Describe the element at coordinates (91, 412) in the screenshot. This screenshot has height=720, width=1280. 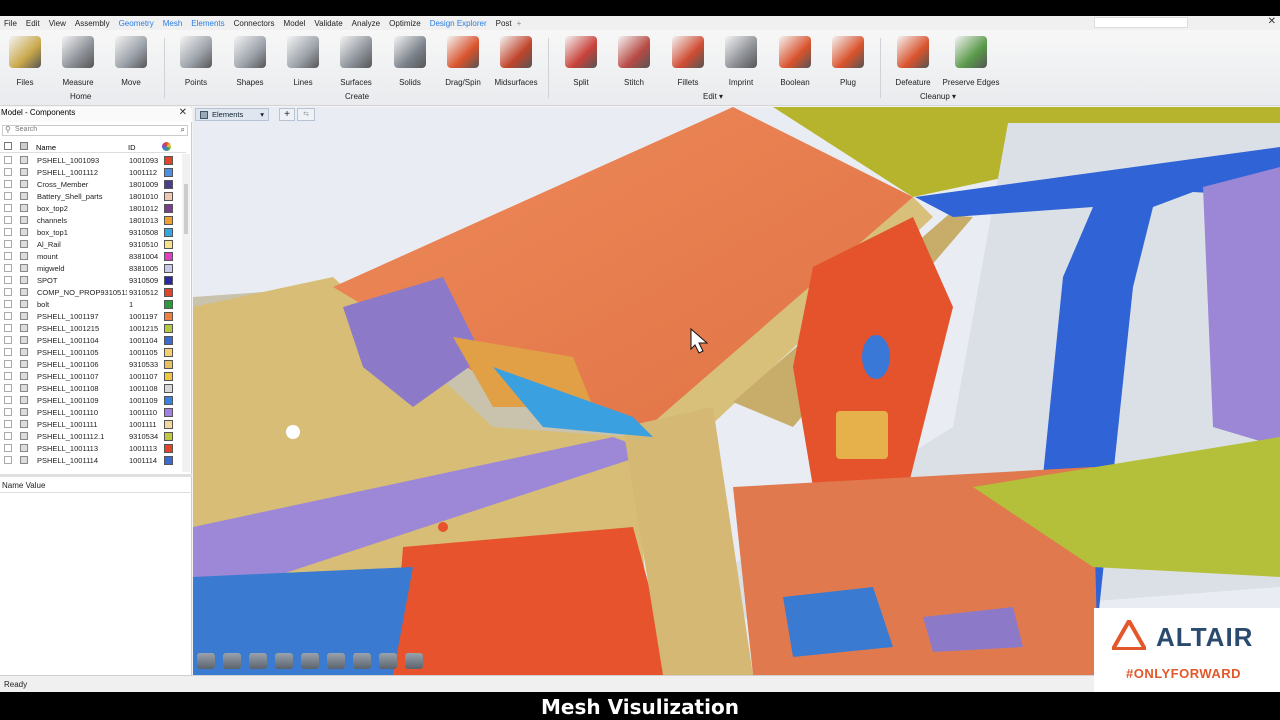
I see `table-row: PSHELL_1001110 1001110` at that location.